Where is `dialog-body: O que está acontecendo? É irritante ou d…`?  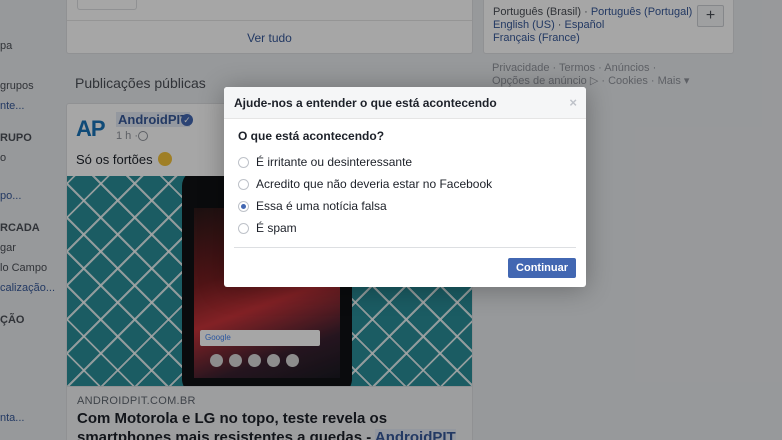 dialog-body: O que está acontecendo? É irritante ou d… is located at coordinates (405, 179).